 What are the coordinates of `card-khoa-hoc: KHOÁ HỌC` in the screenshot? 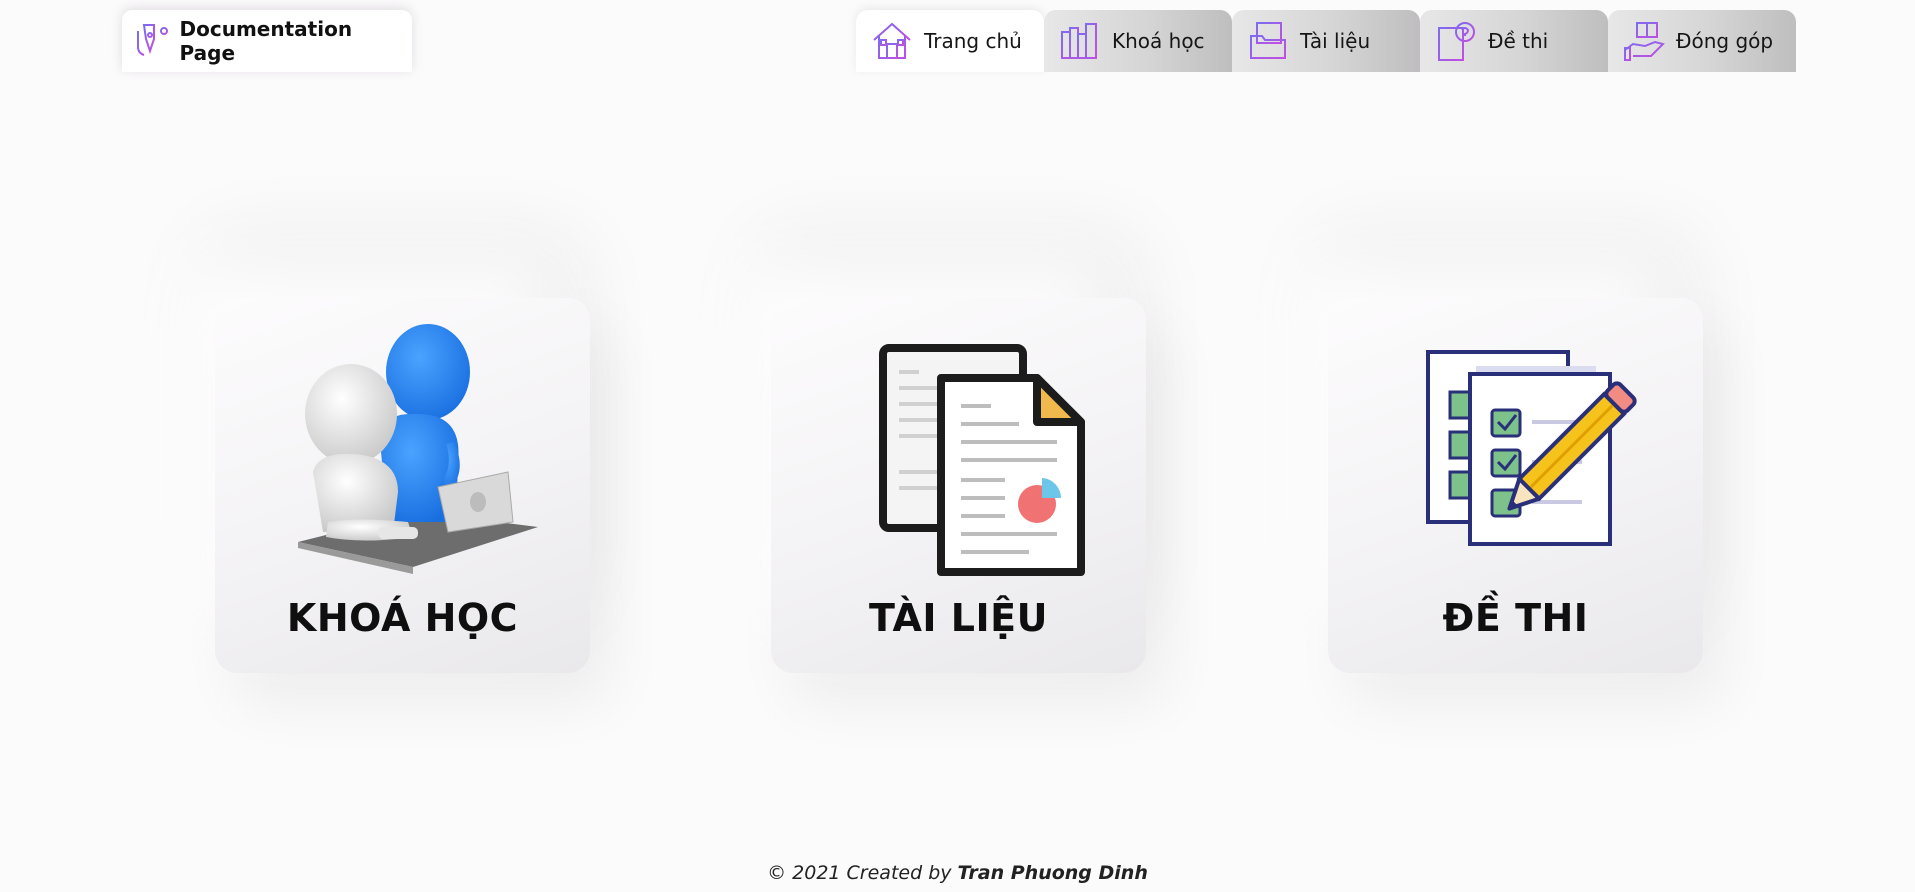 It's located at (402, 485).